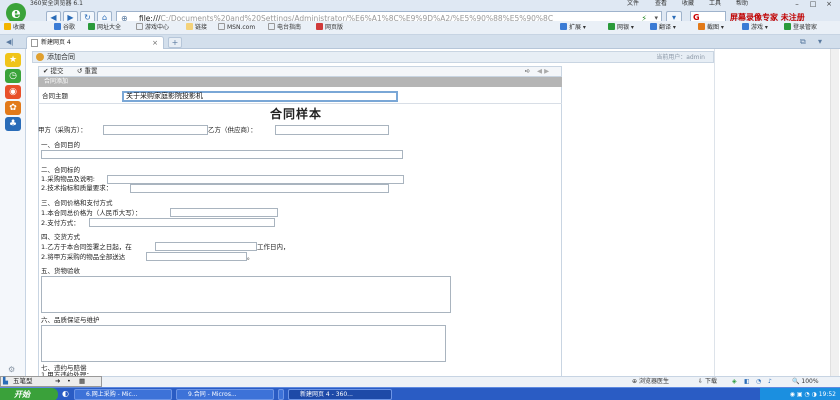  Describe the element at coordinates (827, 394) in the screenshot. I see `clock: 19:52` at that location.